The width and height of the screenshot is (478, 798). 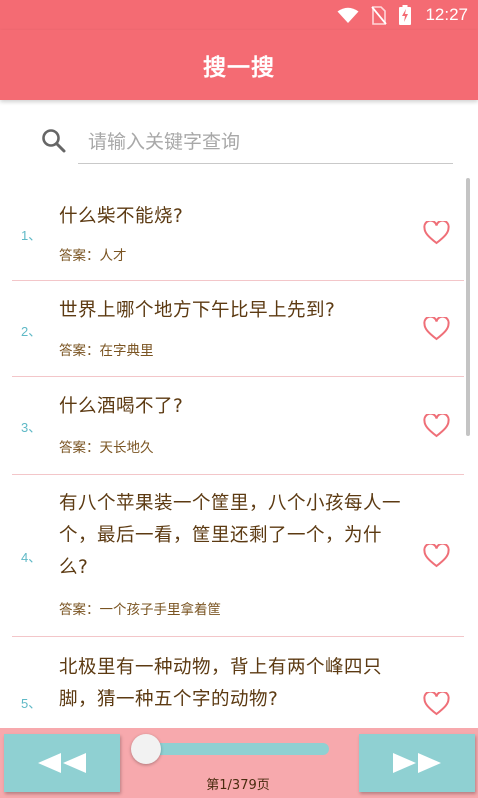 I want to click on status-bar: 12:27, so click(x=239, y=15).